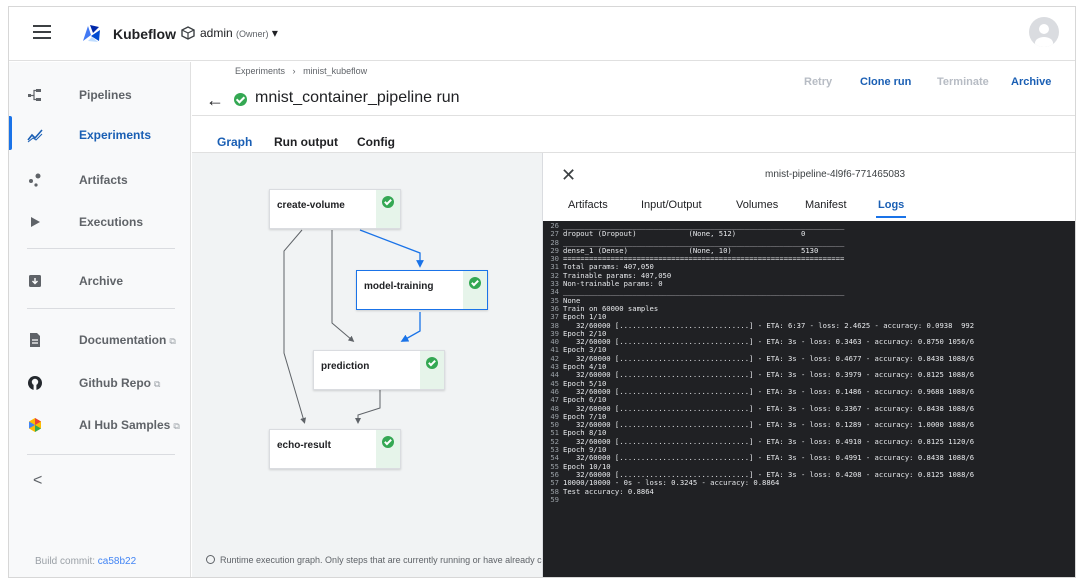  Describe the element at coordinates (105, 95) in the screenshot. I see `sidebar-item-label: Pipelines` at that location.